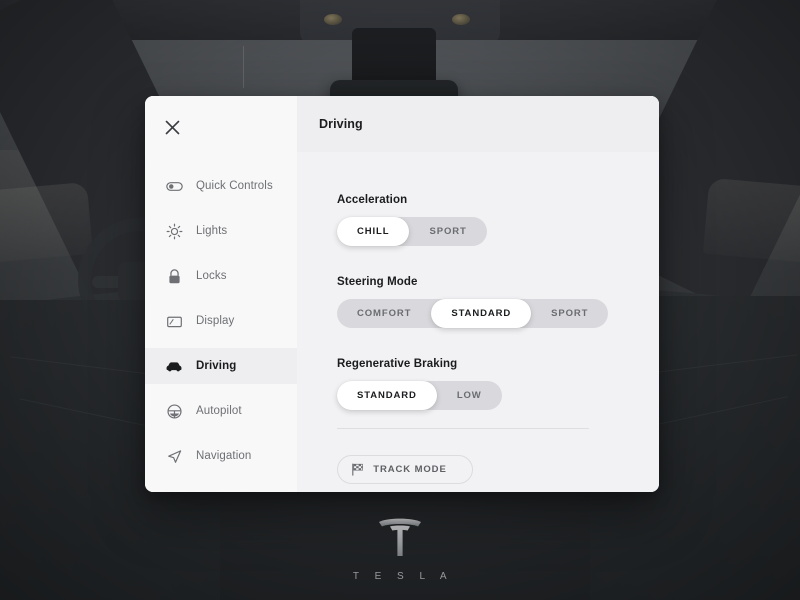  Describe the element at coordinates (410, 469) in the screenshot. I see `track-mode-label: TRACK MODE` at that location.